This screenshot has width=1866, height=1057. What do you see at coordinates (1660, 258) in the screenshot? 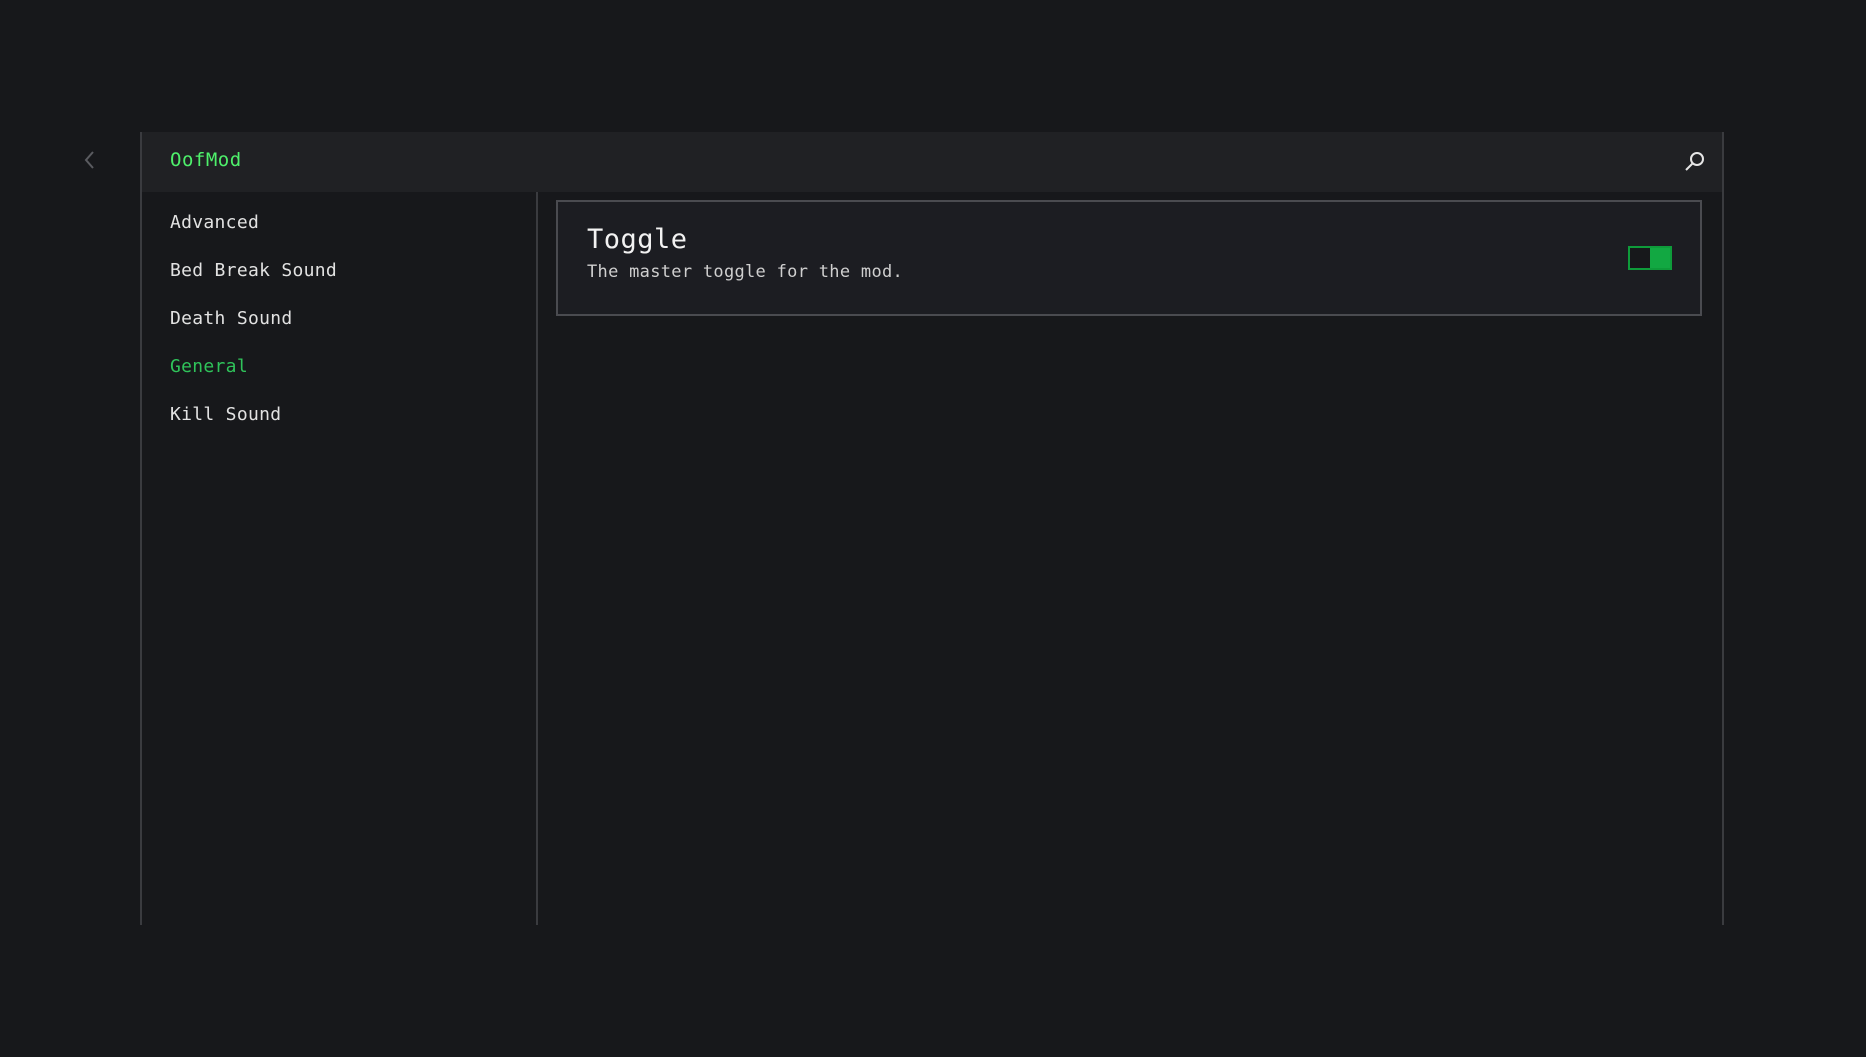
I see `toggle-knob` at bounding box center [1660, 258].